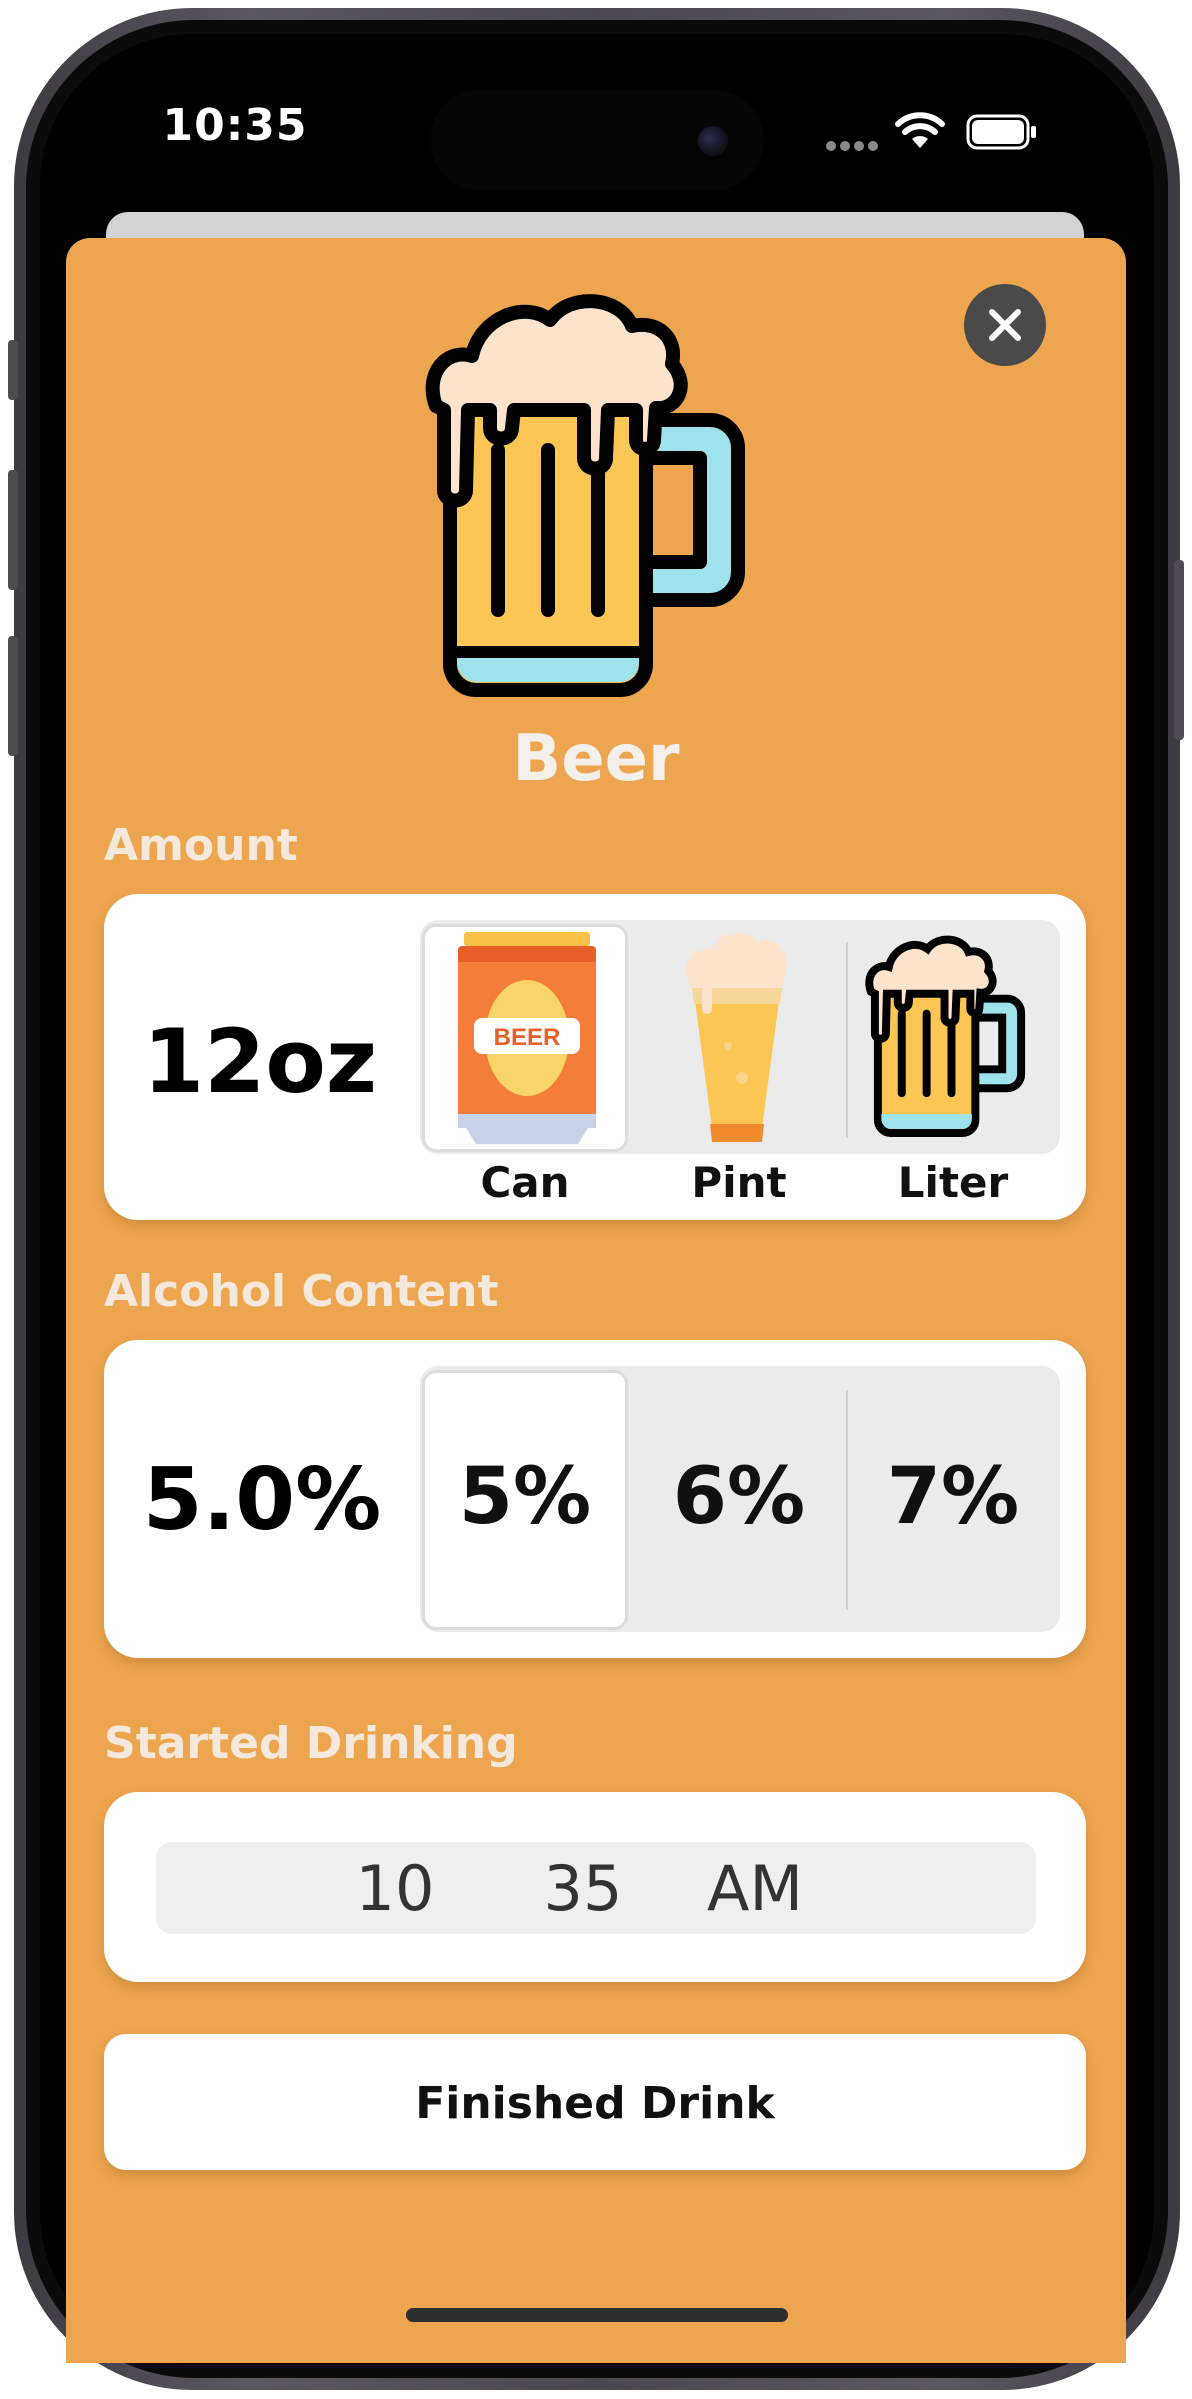 This screenshot has height=2399, width=1192. Describe the element at coordinates (953, 1182) in the screenshot. I see `amount-option-liter-label: Liter` at that location.